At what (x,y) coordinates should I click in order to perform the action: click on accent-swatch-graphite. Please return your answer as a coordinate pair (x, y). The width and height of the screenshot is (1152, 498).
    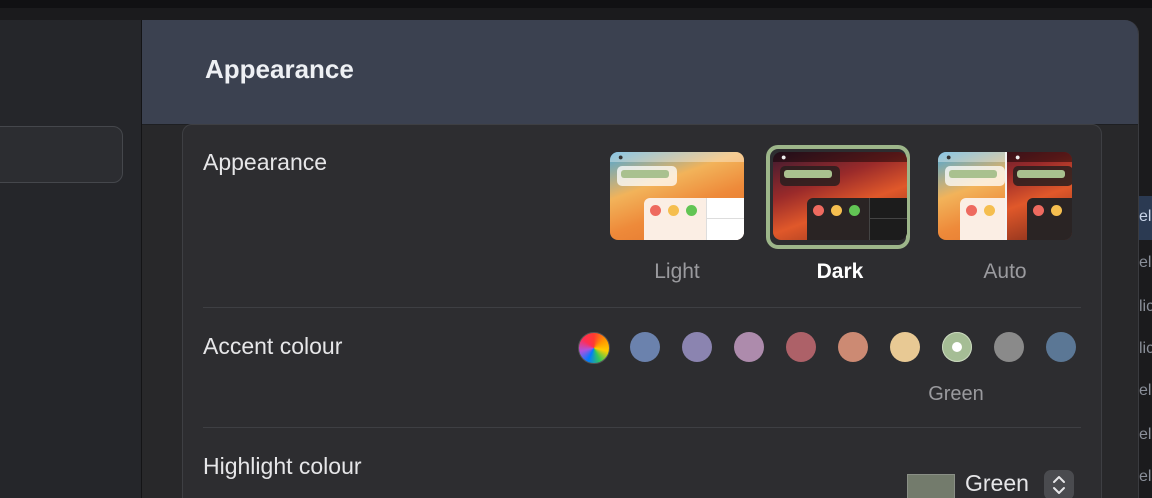
    Looking at the image, I should click on (1009, 347).